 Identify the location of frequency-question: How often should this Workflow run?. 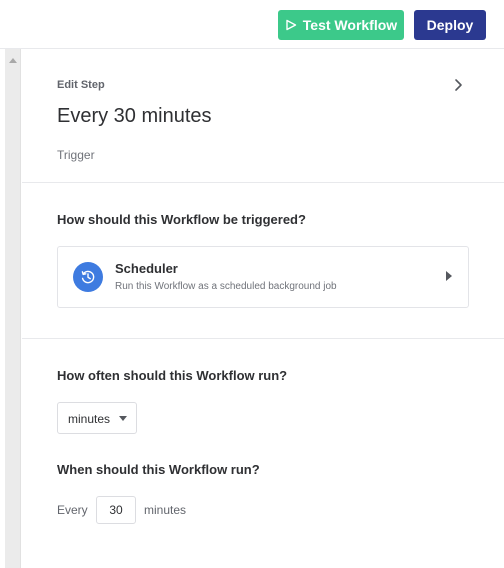
(172, 375).